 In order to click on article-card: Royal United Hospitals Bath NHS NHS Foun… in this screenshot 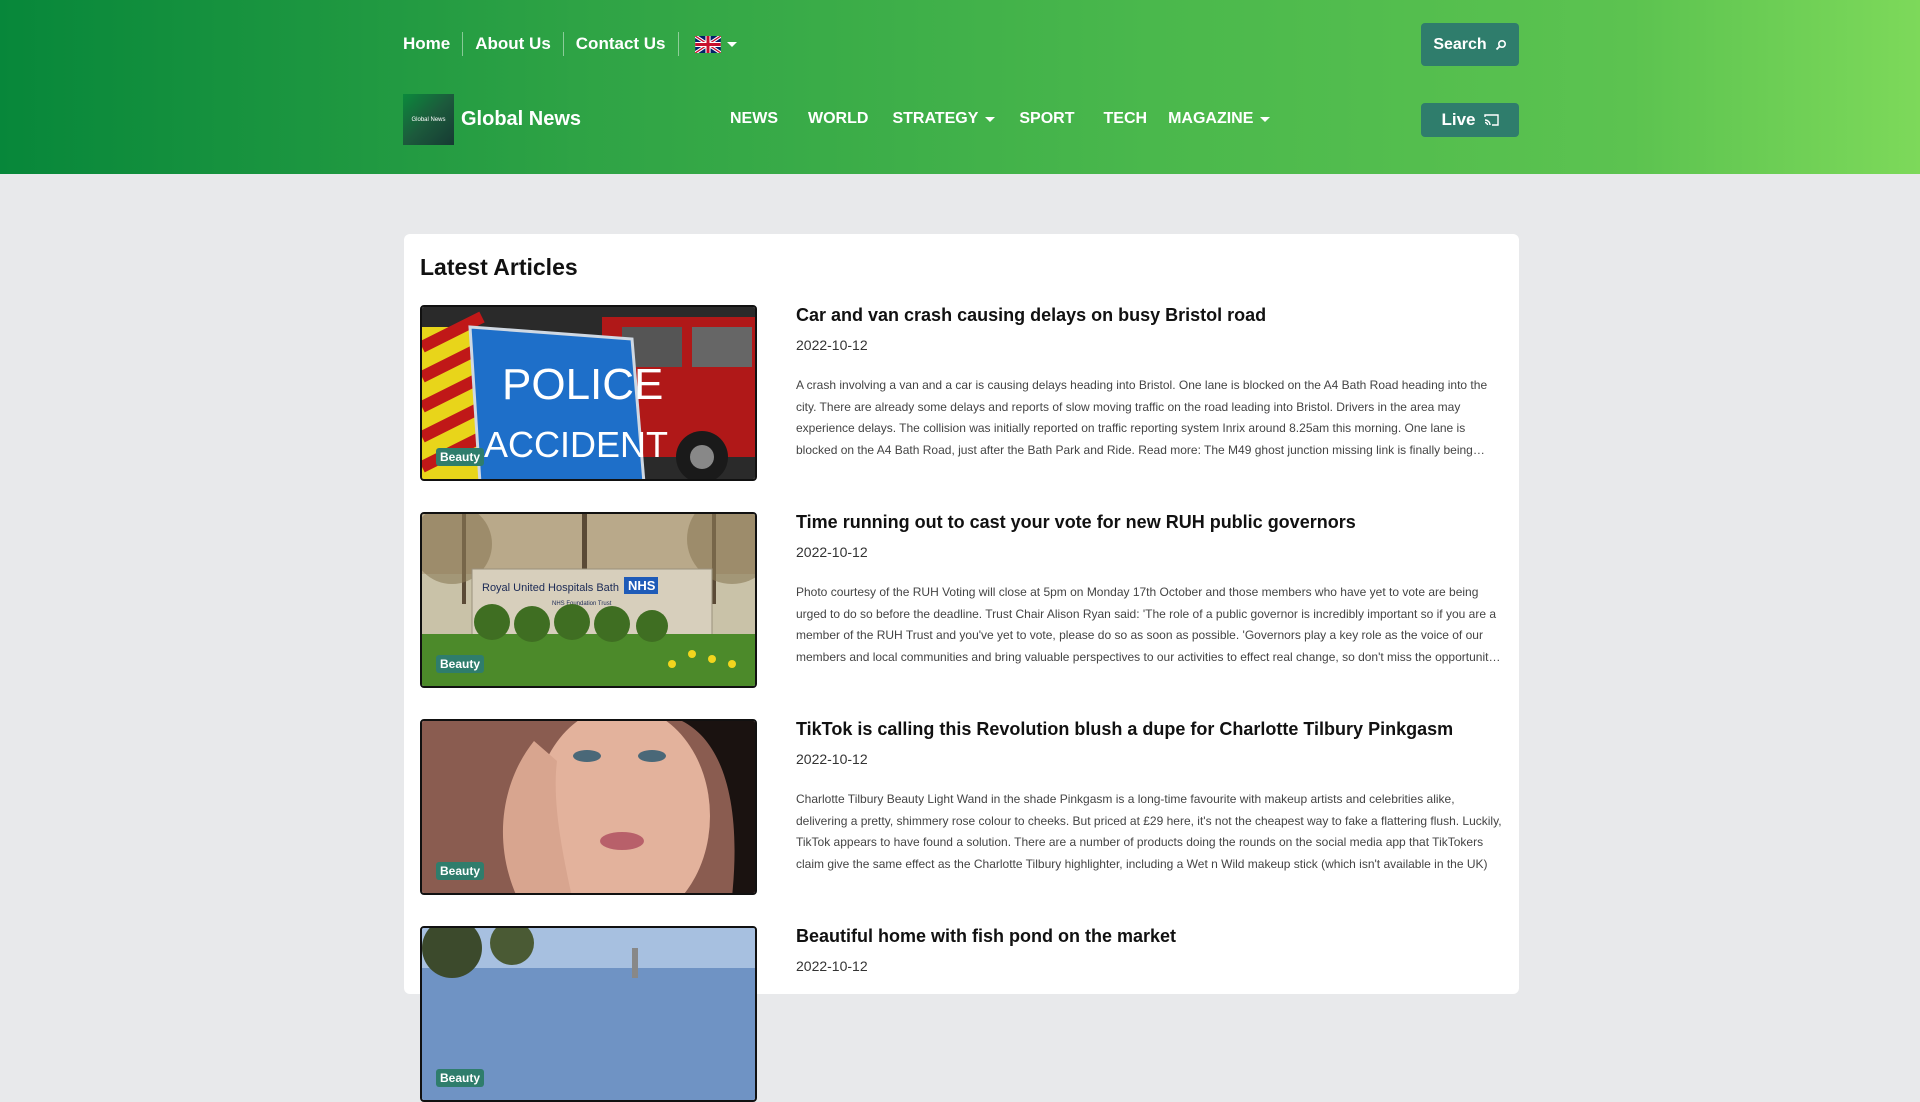, I will do `click(965, 600)`.